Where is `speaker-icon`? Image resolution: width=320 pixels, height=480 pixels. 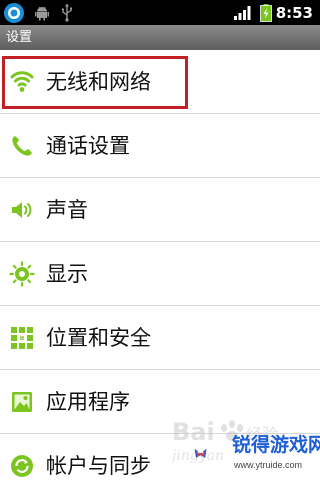 speaker-icon is located at coordinates (22, 210).